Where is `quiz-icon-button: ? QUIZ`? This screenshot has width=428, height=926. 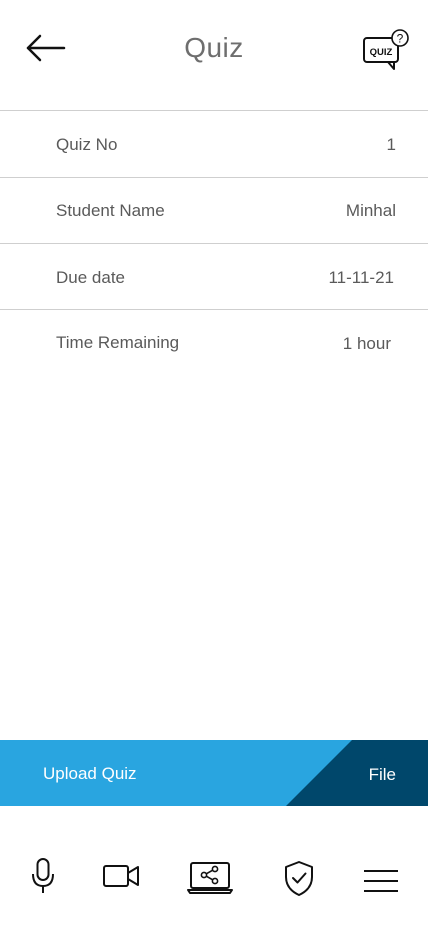
quiz-icon-button: ? QUIZ is located at coordinates (385, 49).